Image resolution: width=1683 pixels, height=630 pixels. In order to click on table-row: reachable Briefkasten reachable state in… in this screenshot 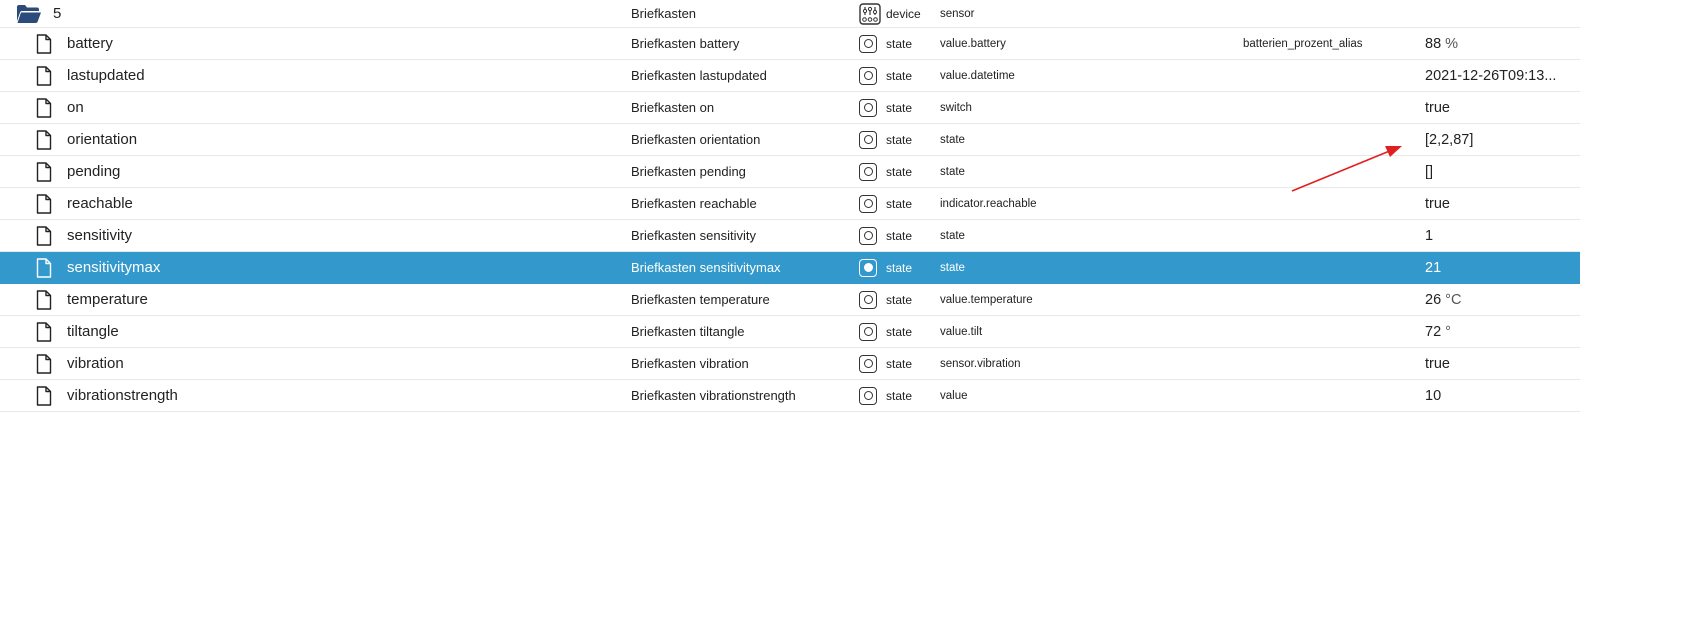, I will do `click(790, 204)`.